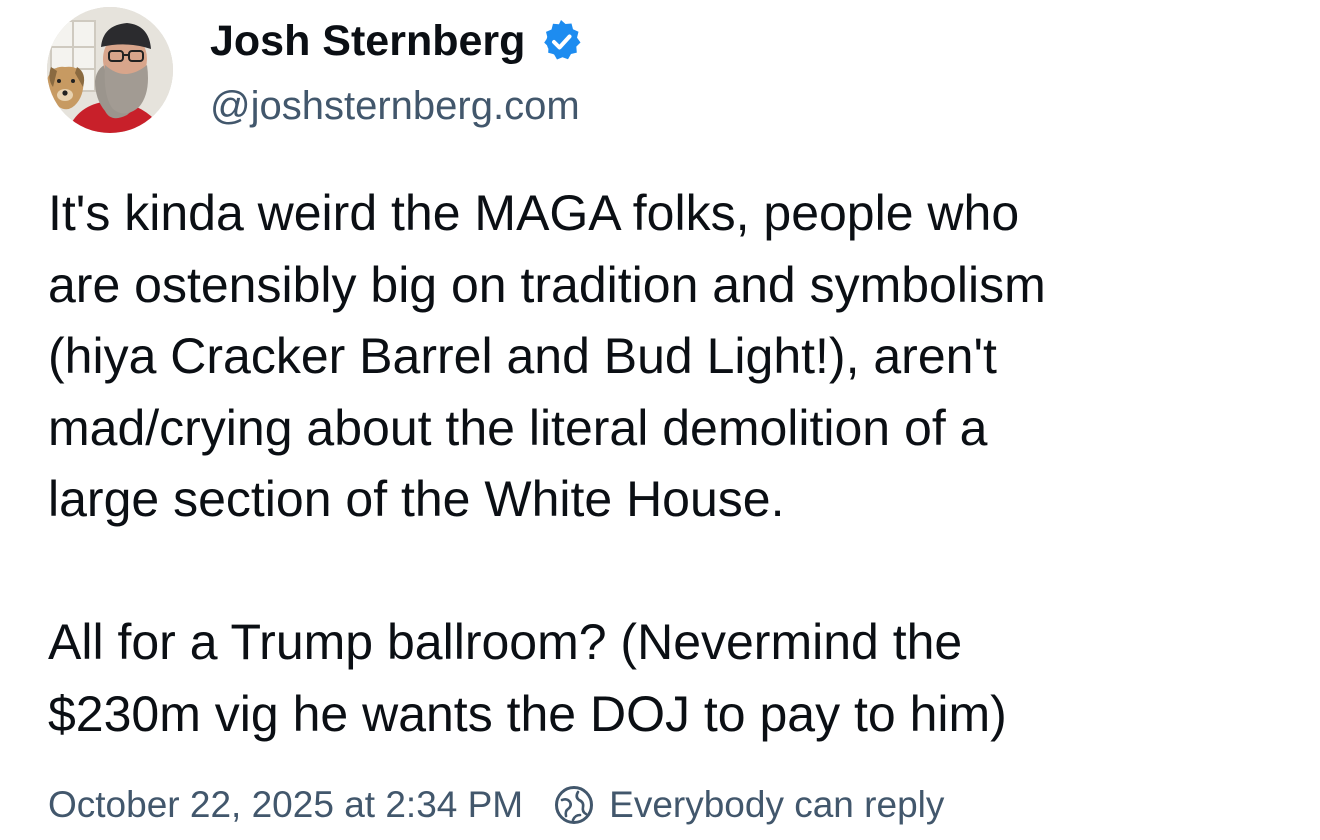 The height and width of the screenshot is (840, 1320). Describe the element at coordinates (574, 805) in the screenshot. I see `globe-icon` at that location.